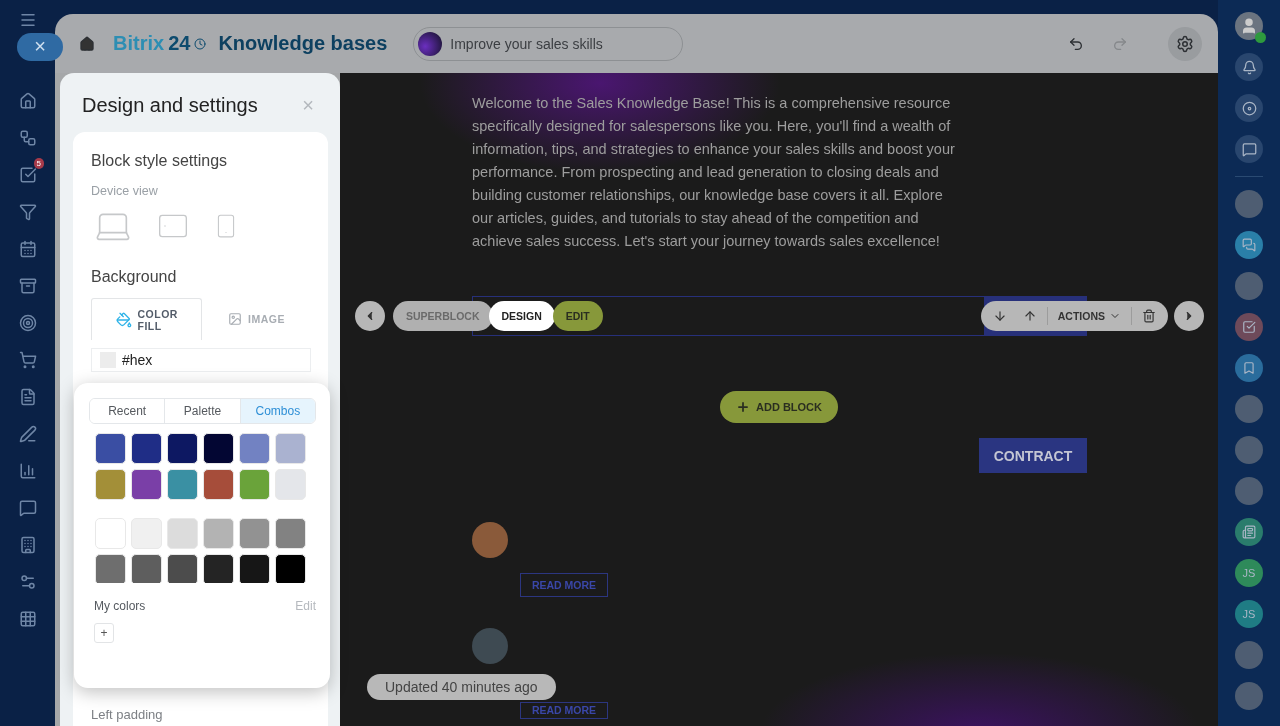 This screenshot has width=1280, height=726. Describe the element at coordinates (461, 687) in the screenshot. I see `updated-status: Updated 40 minutes ago` at that location.